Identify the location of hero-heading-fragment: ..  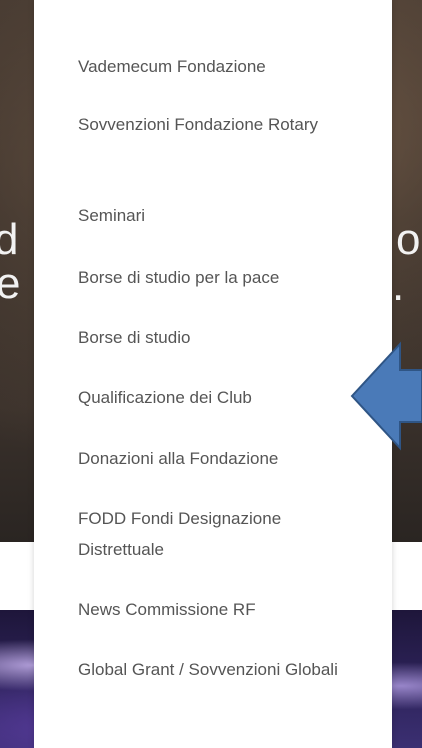
(398, 285).